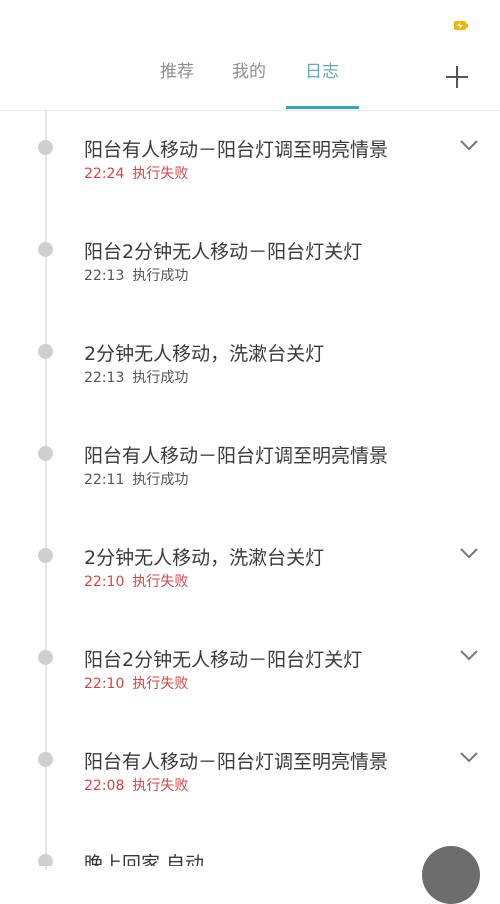 This screenshot has height=904, width=500. I want to click on log-meta: 22:08 执行失败, so click(136, 785).